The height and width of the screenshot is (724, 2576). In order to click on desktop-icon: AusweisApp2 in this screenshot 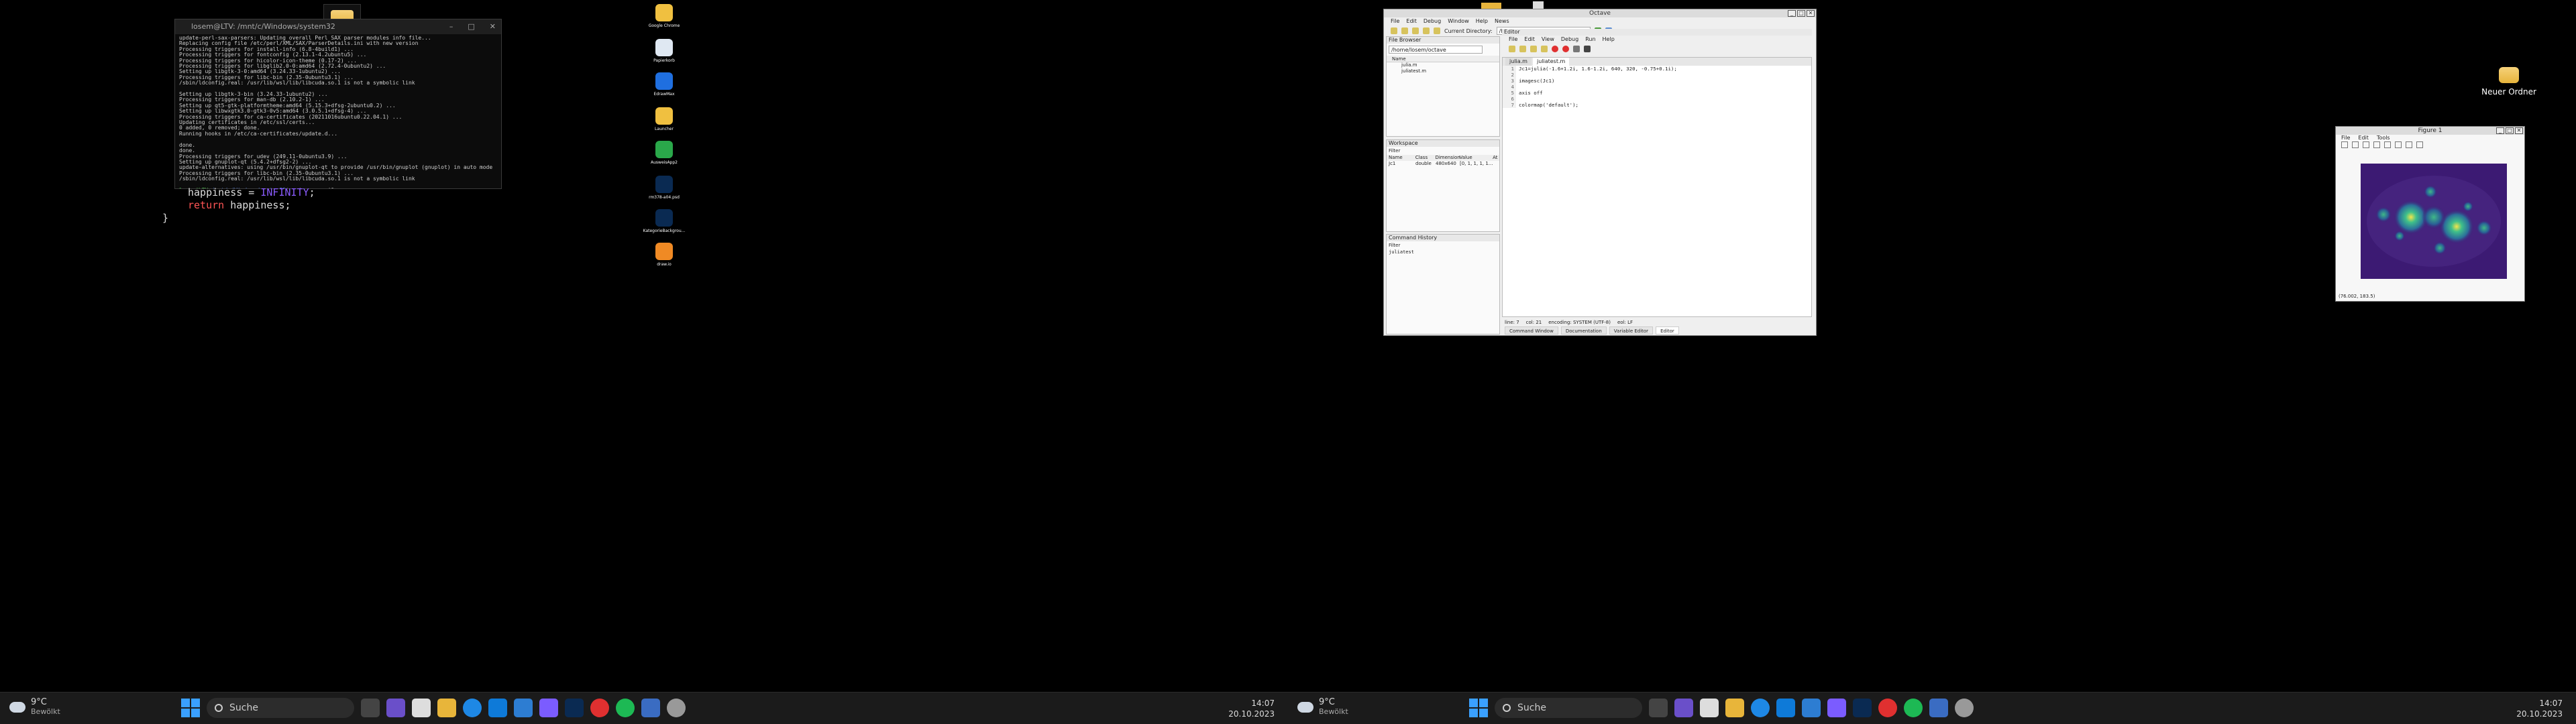, I will do `click(664, 153)`.